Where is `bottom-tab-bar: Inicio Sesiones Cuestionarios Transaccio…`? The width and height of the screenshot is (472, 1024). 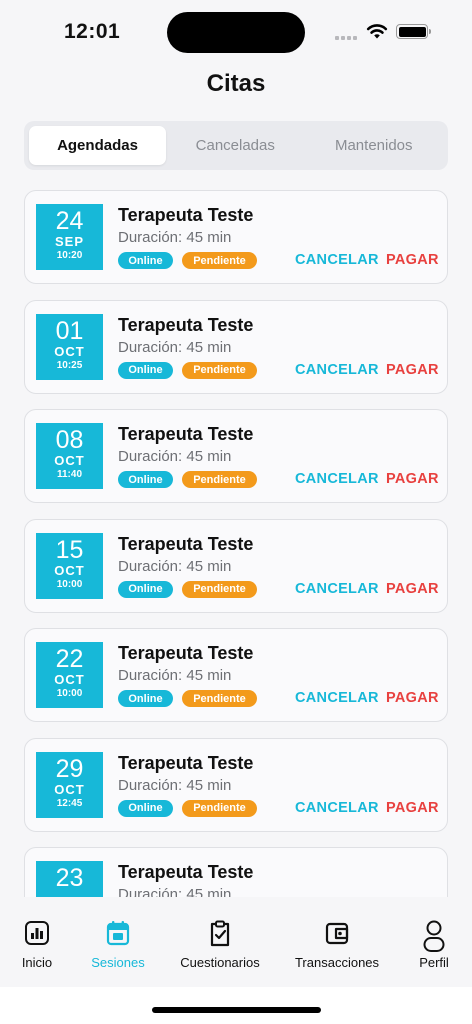
bottom-tab-bar: Inicio Sesiones Cuestionarios Transaccio… is located at coordinates (236, 942).